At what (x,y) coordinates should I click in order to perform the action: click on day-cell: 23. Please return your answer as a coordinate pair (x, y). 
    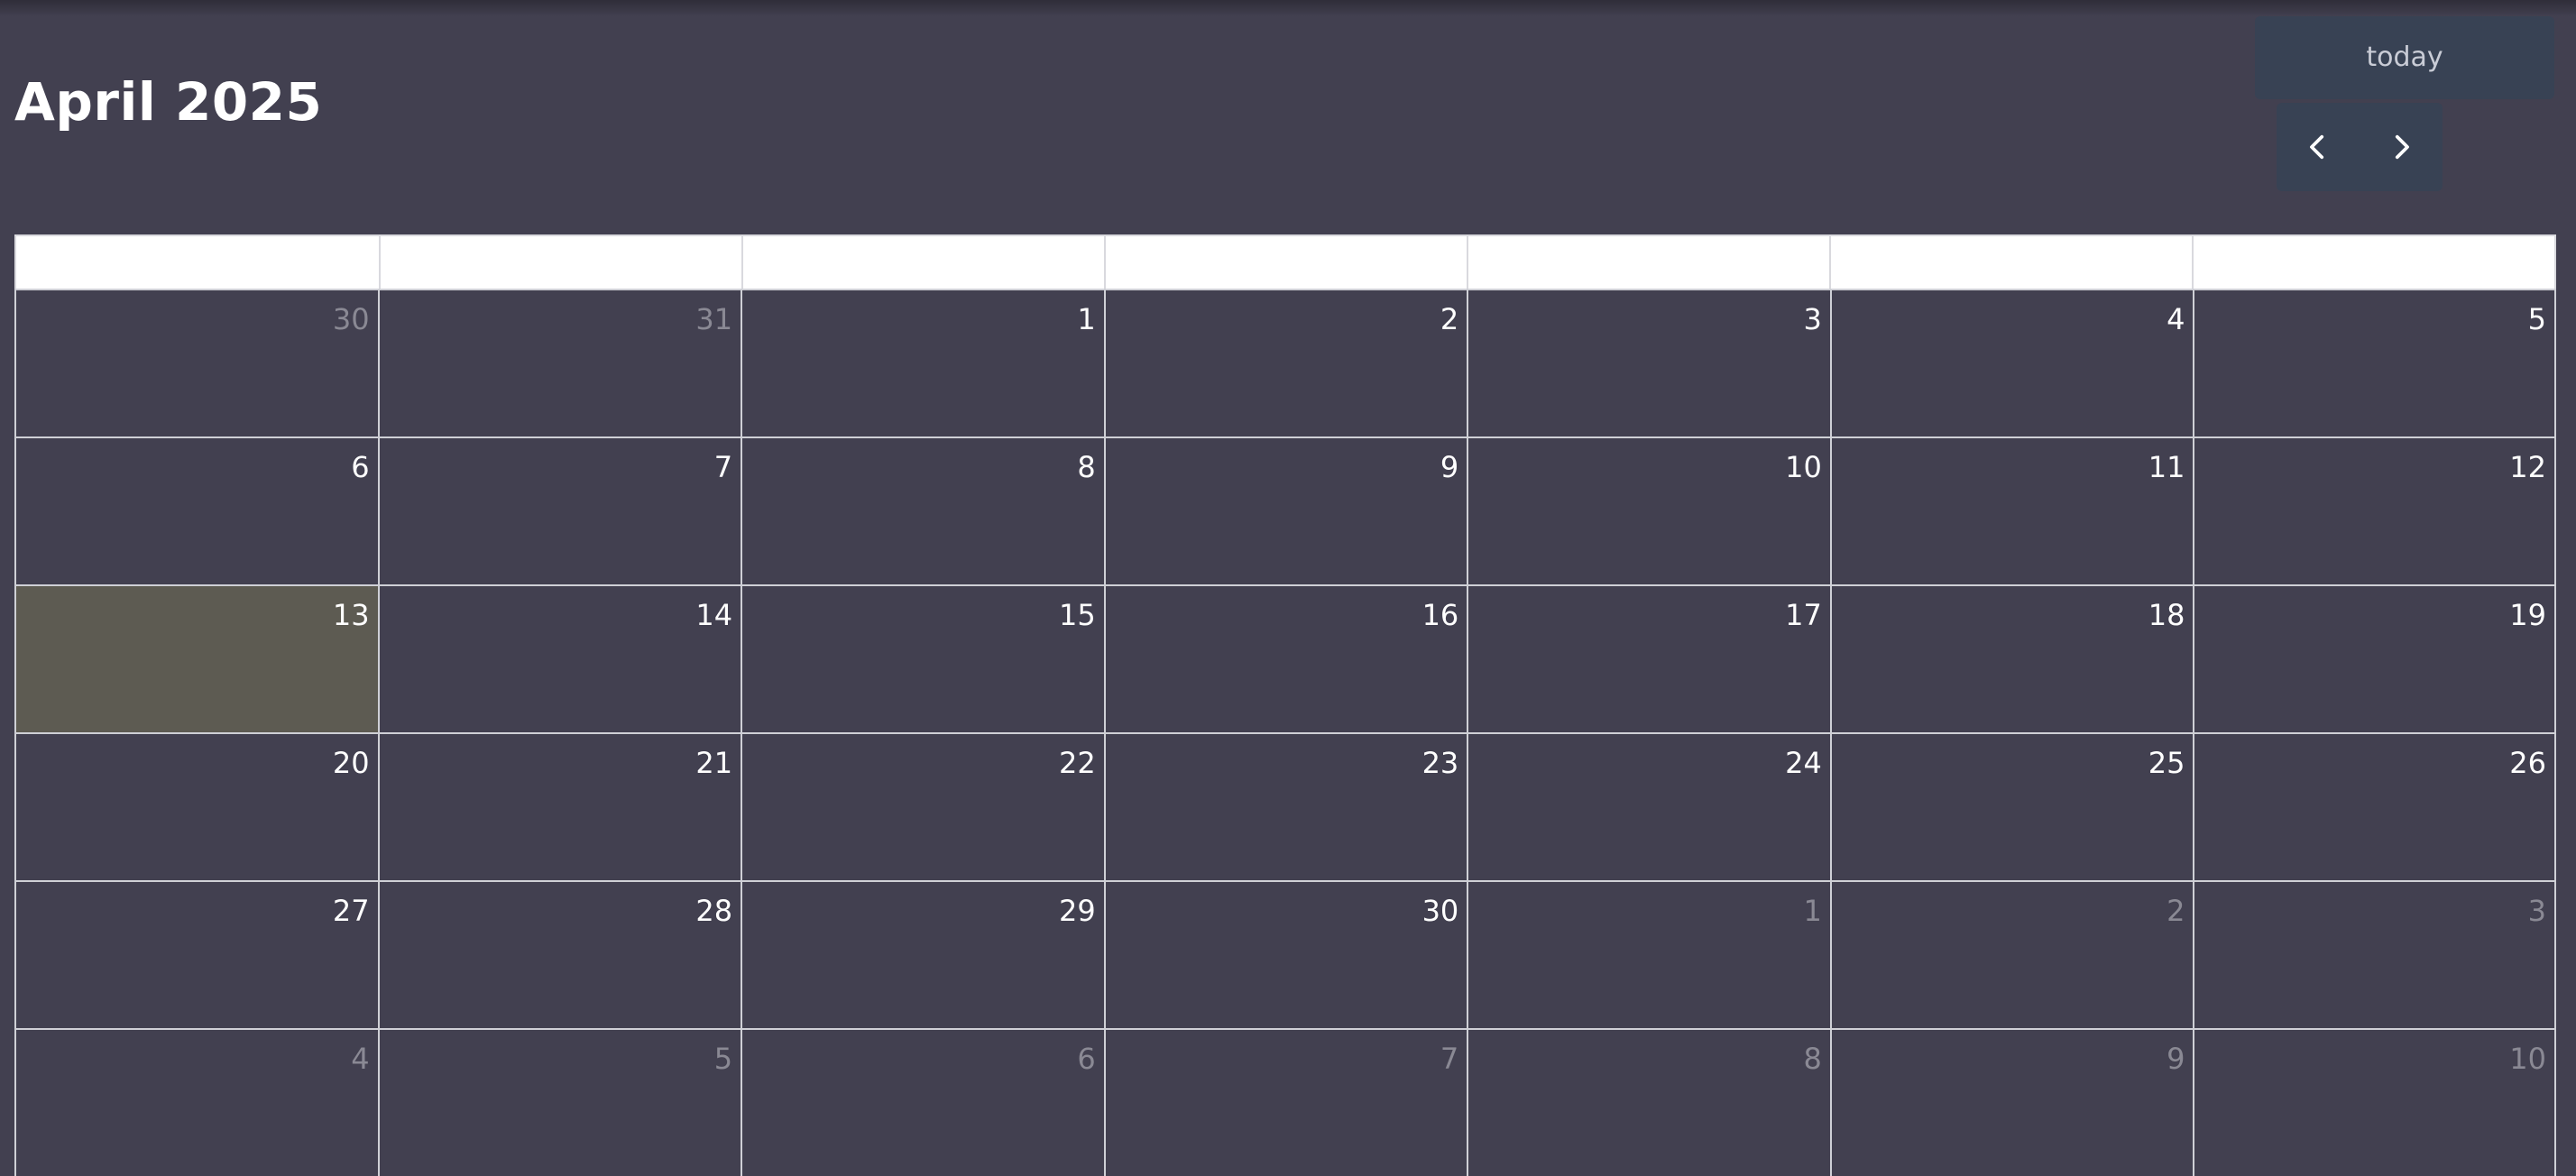
    Looking at the image, I should click on (1285, 806).